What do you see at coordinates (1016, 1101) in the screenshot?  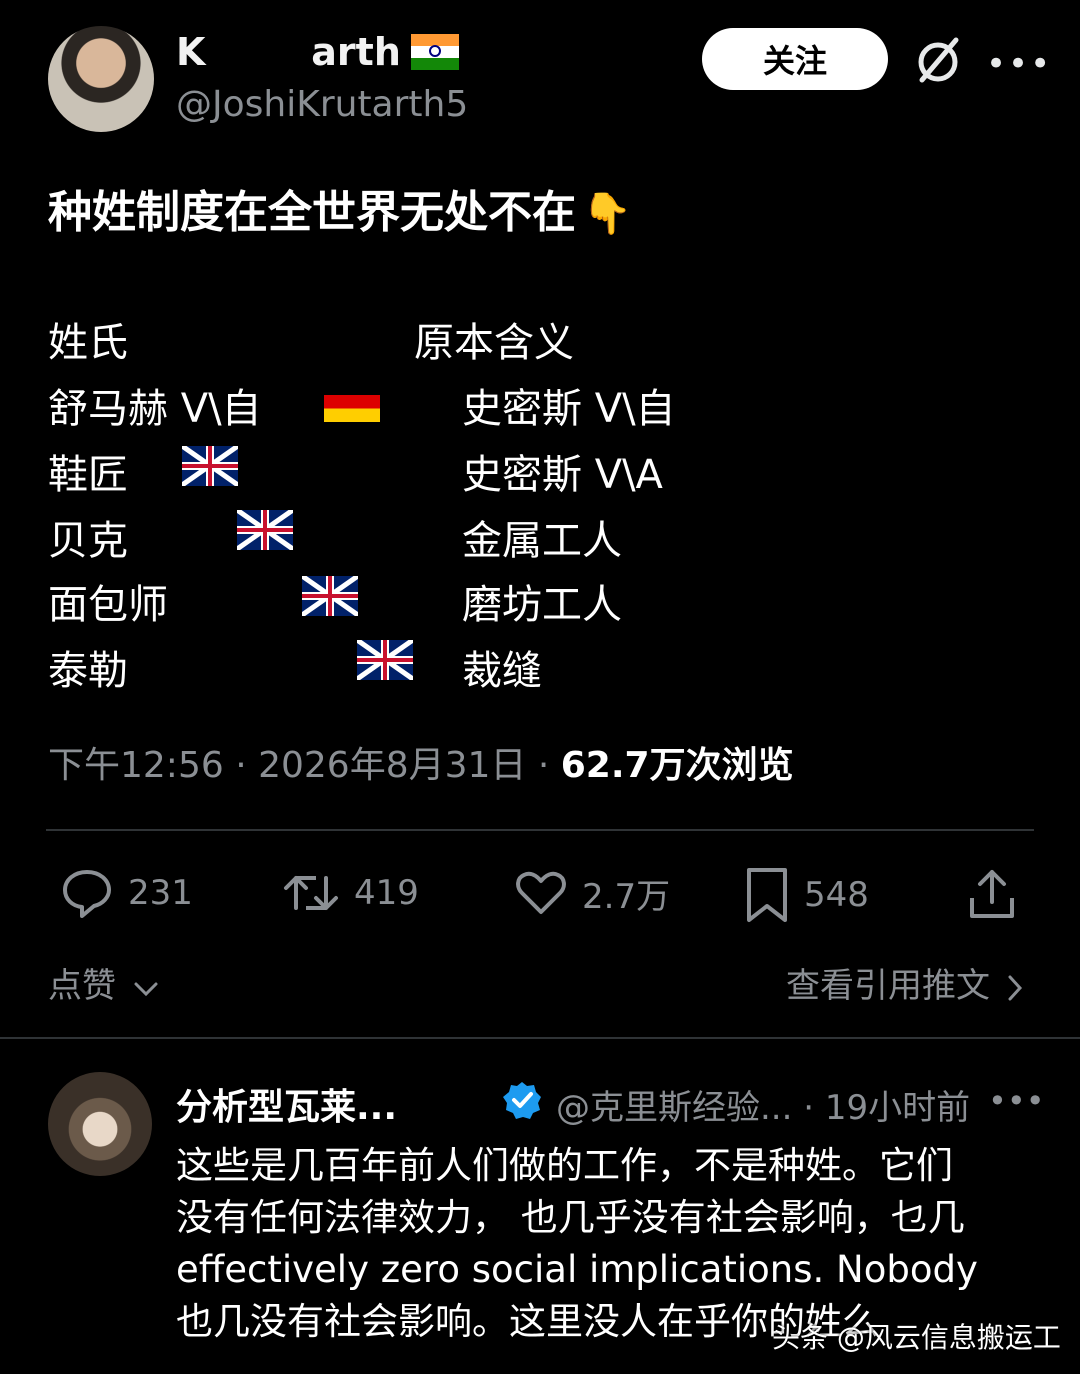 I see `reply-more-icon: •••` at bounding box center [1016, 1101].